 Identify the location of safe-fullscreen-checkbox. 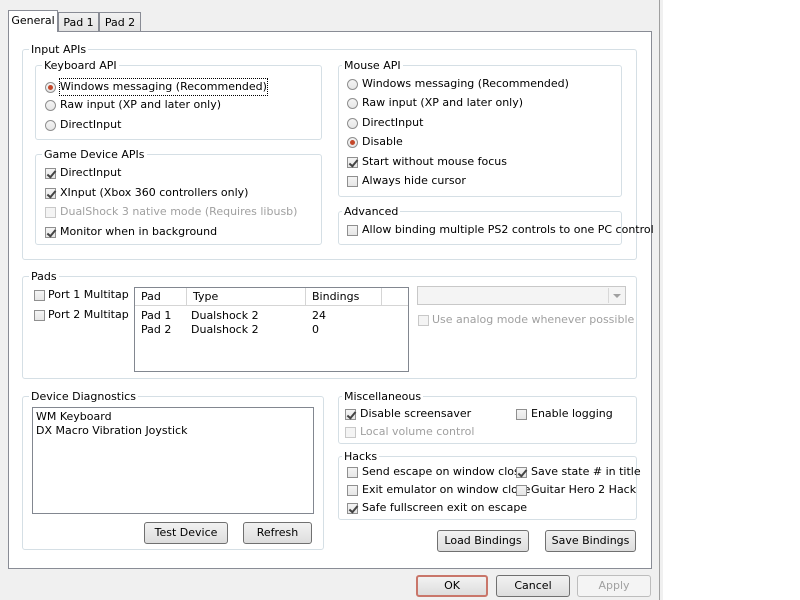
(352, 508).